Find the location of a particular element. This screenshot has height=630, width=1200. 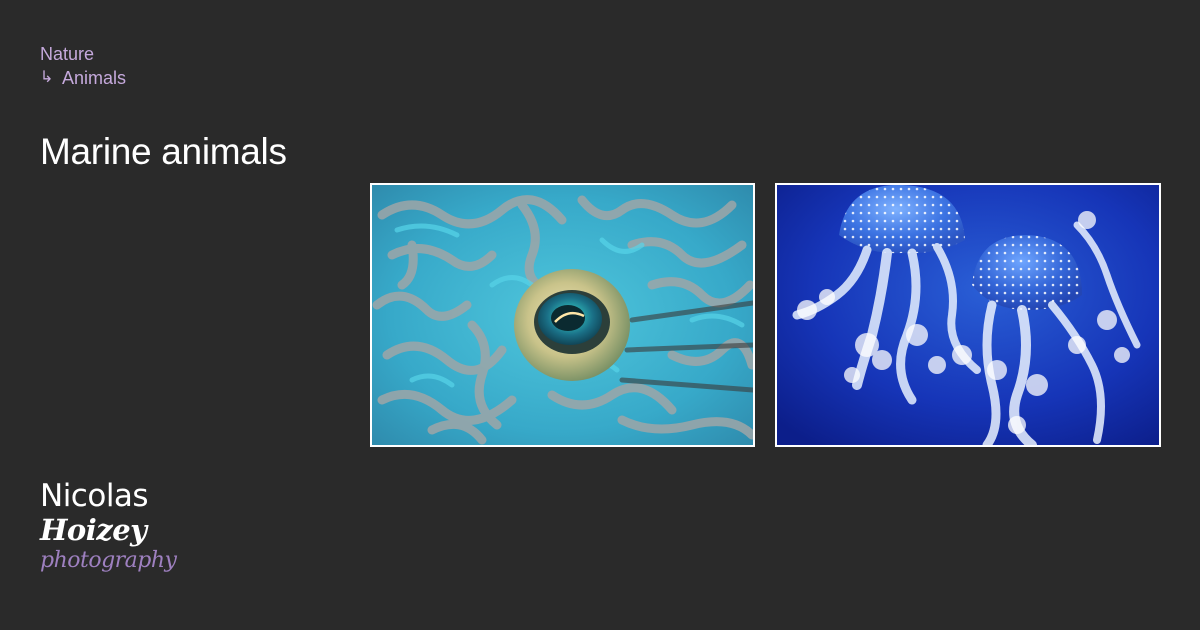

fish-eye-image is located at coordinates (562, 315).